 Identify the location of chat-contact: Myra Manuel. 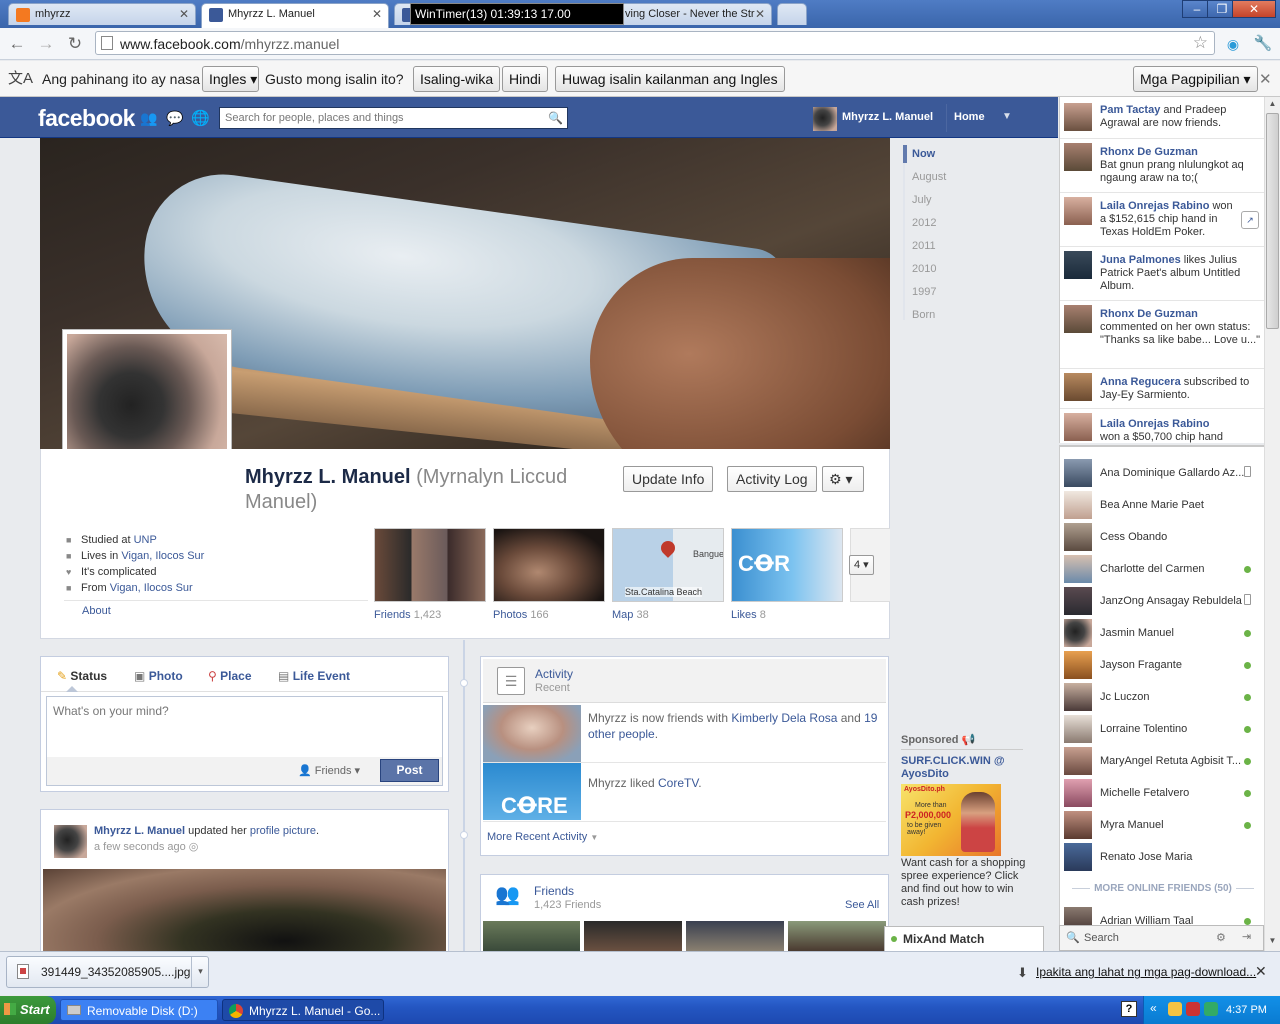
(1162, 825).